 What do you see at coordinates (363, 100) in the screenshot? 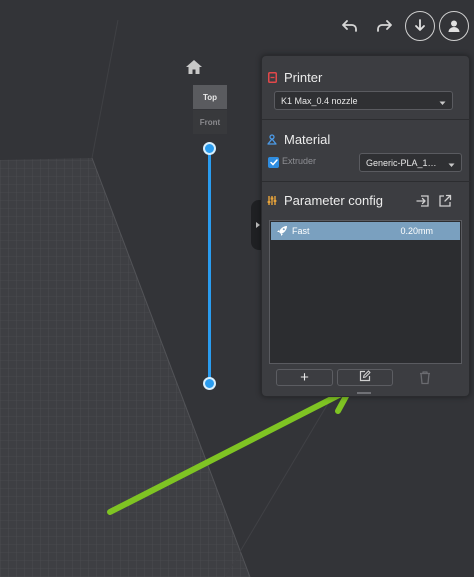
I see `printer-select: K1 Max_0.4 nozzle` at bounding box center [363, 100].